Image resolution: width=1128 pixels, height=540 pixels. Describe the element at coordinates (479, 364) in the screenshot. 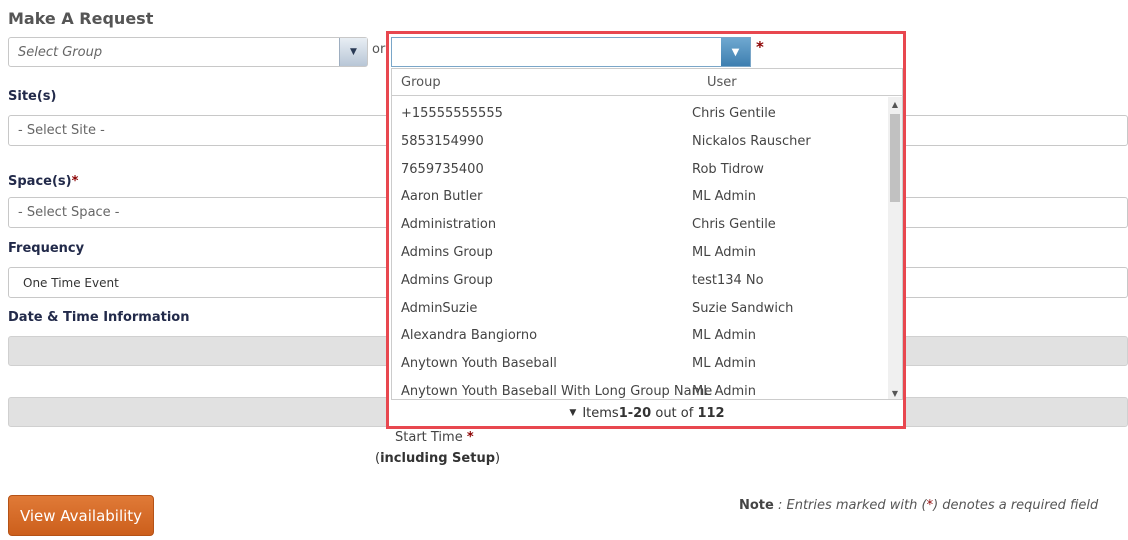

I see `list-item-group: Anytown Youth Baseball` at that location.